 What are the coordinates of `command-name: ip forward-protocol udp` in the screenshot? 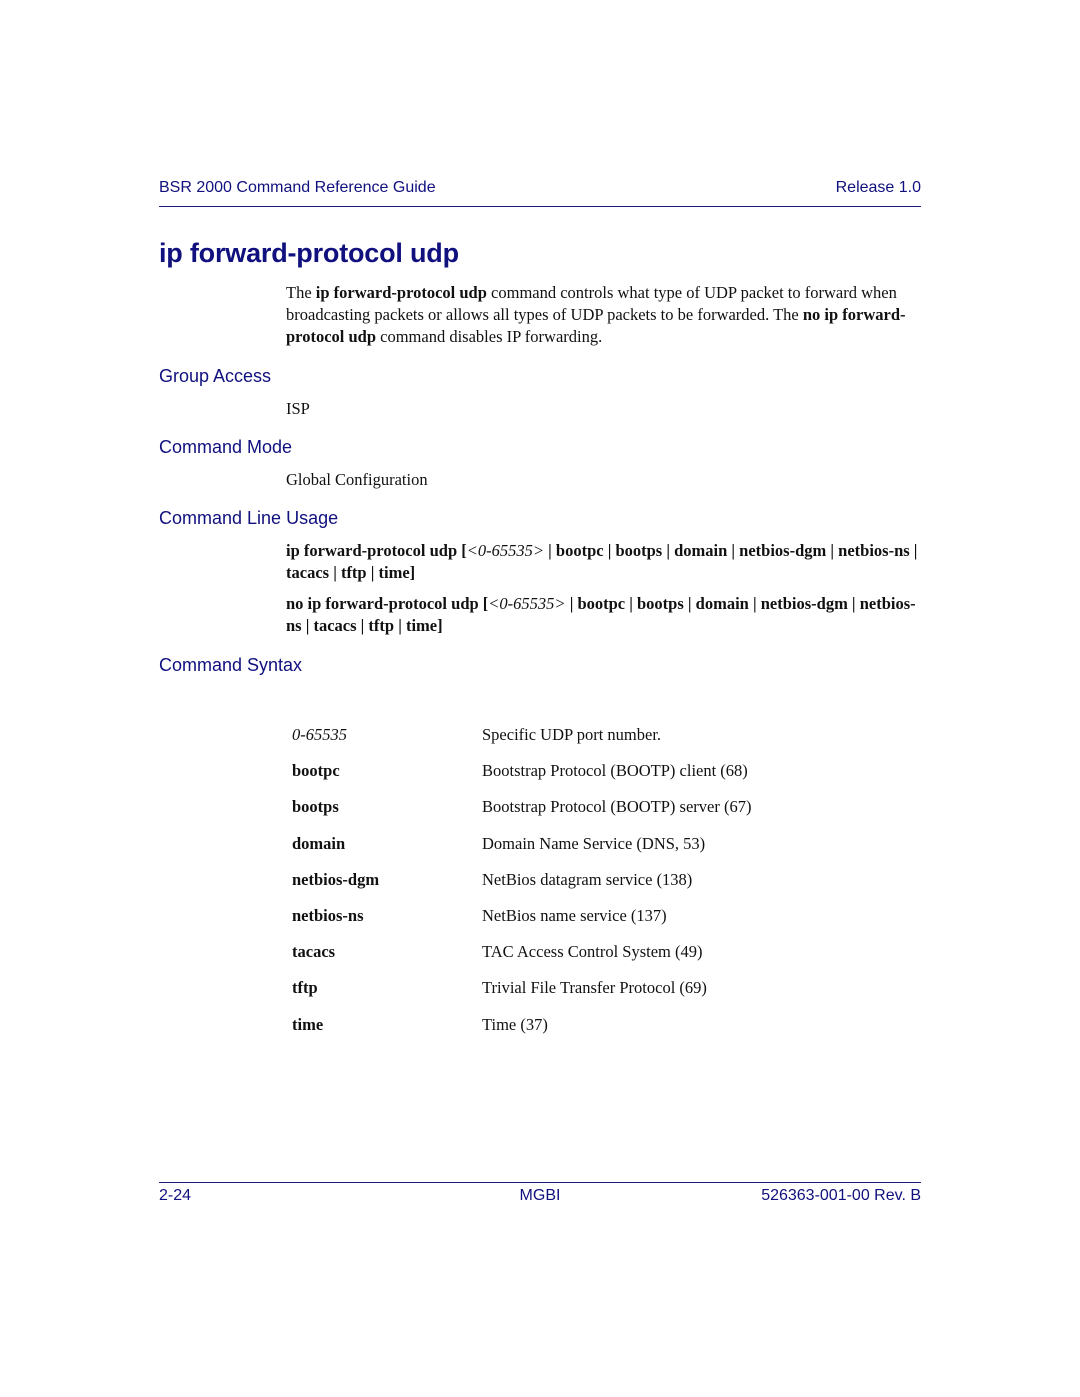 It's located at (401, 292).